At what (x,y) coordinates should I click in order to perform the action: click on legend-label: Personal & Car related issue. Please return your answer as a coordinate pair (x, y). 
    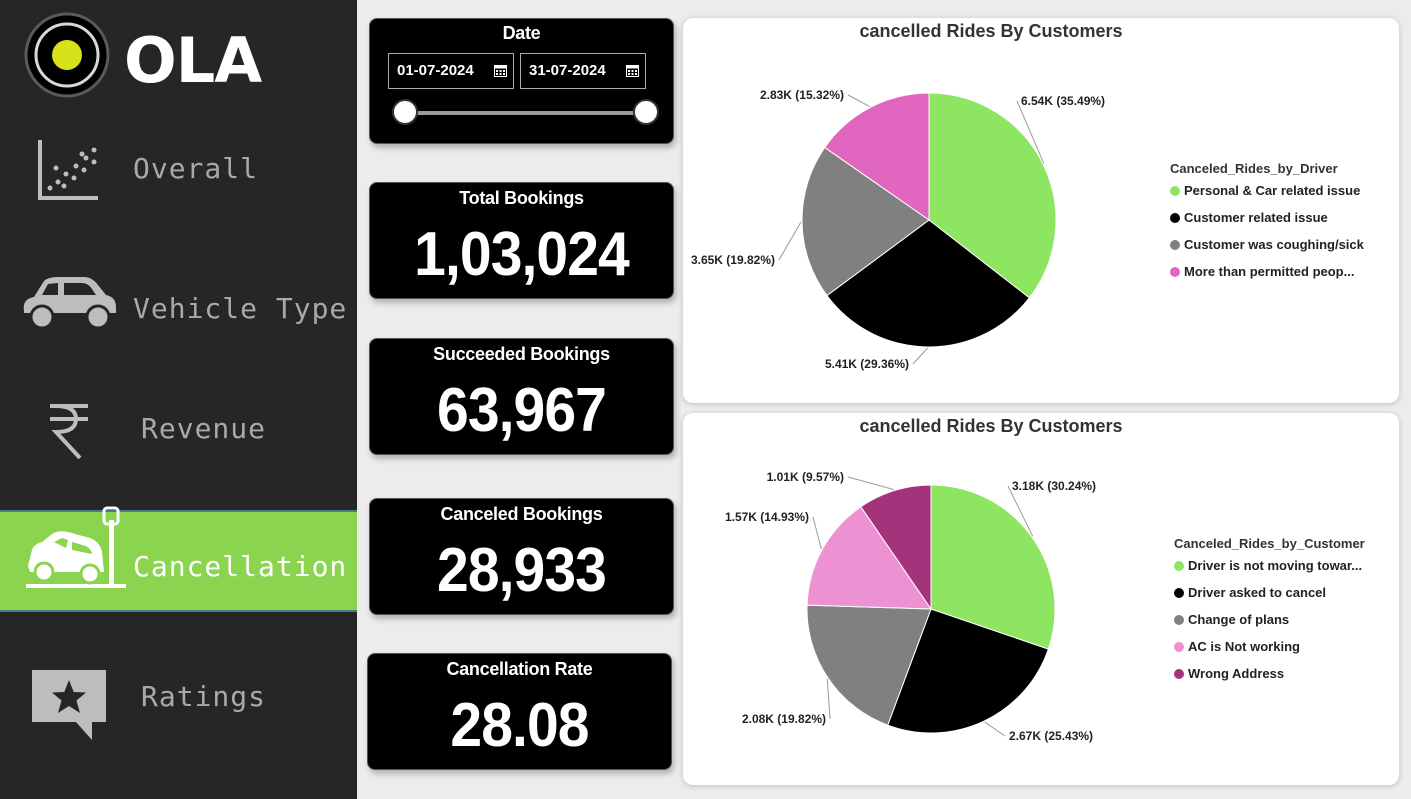
    Looking at the image, I should click on (1272, 190).